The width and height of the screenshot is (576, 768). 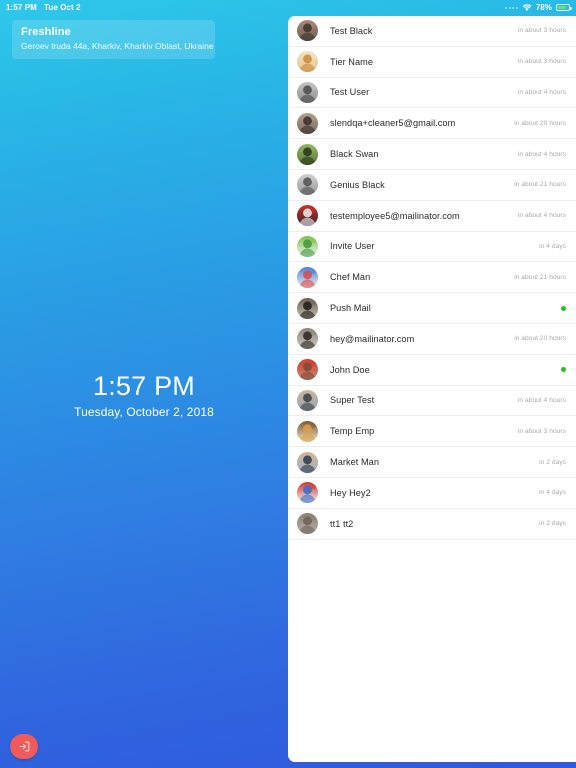 What do you see at coordinates (357, 184) in the screenshot?
I see `contact-name: Genius Black` at bounding box center [357, 184].